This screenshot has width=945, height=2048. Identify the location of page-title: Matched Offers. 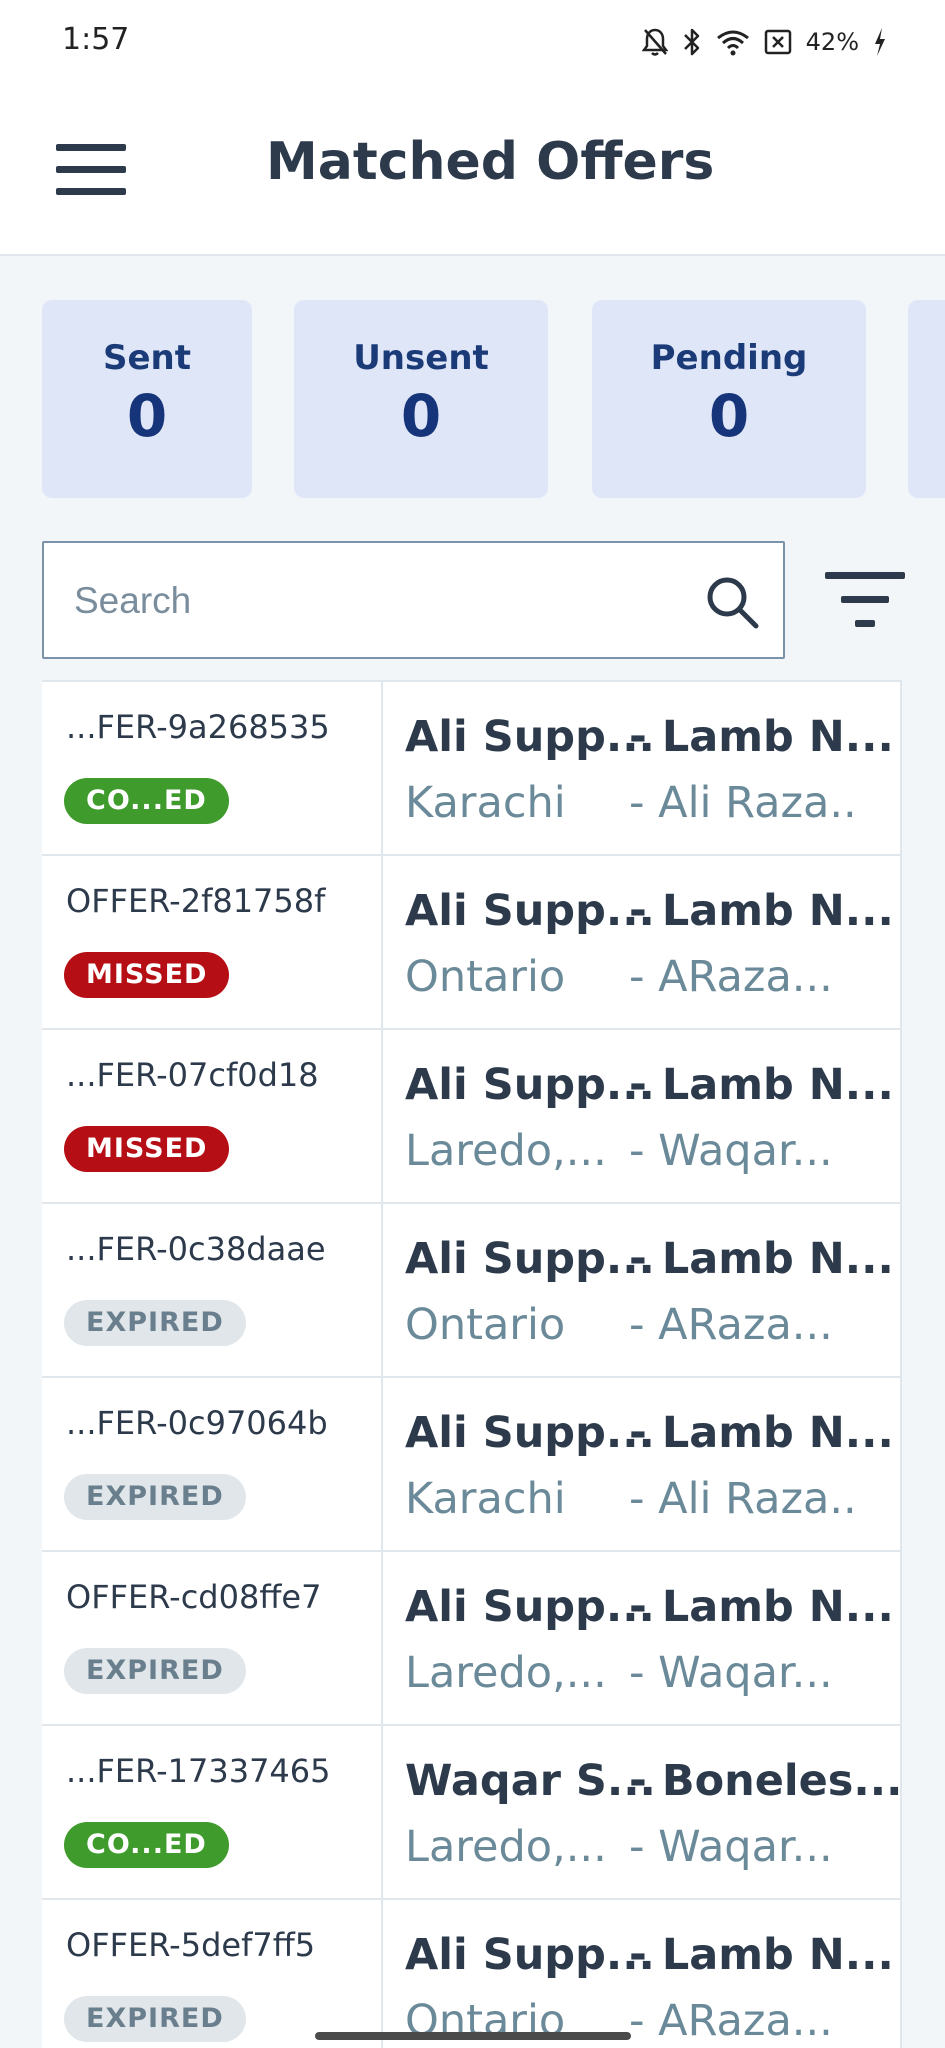
(490, 162).